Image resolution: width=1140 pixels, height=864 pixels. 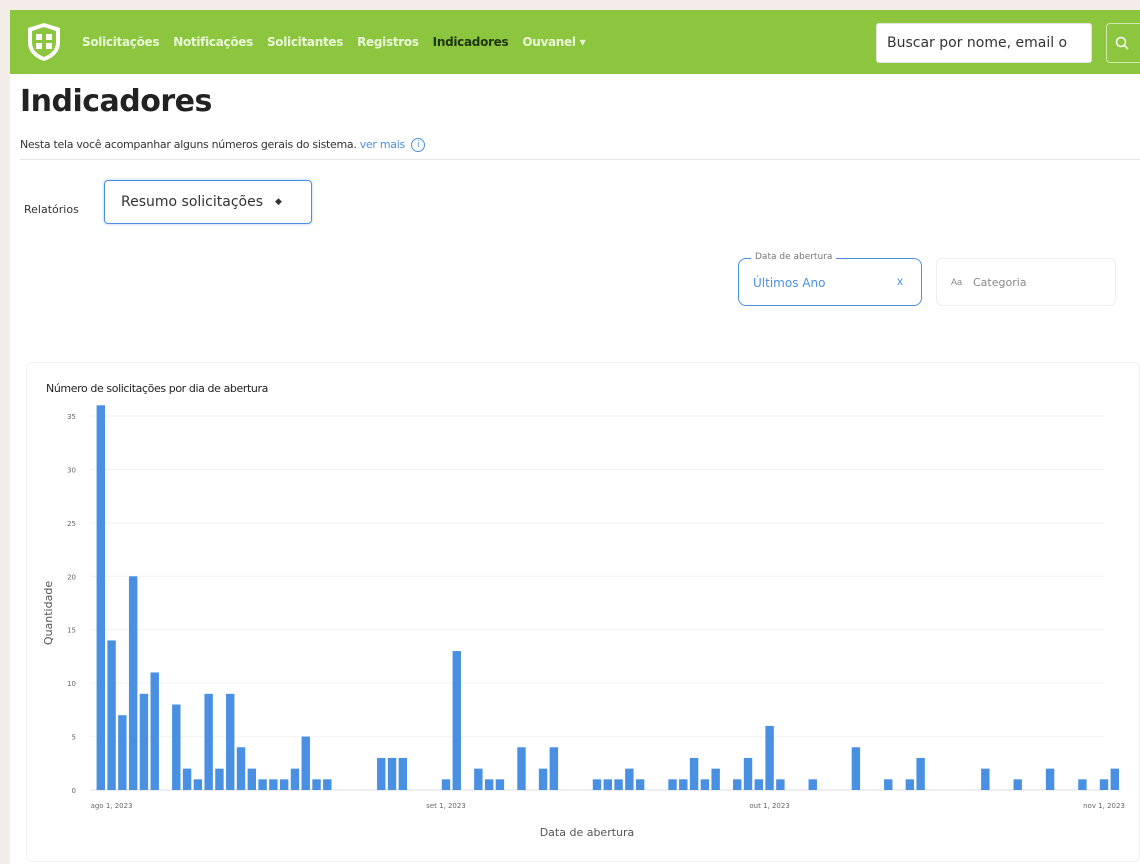 I want to click on y-tick-label: 35, so click(x=71, y=417).